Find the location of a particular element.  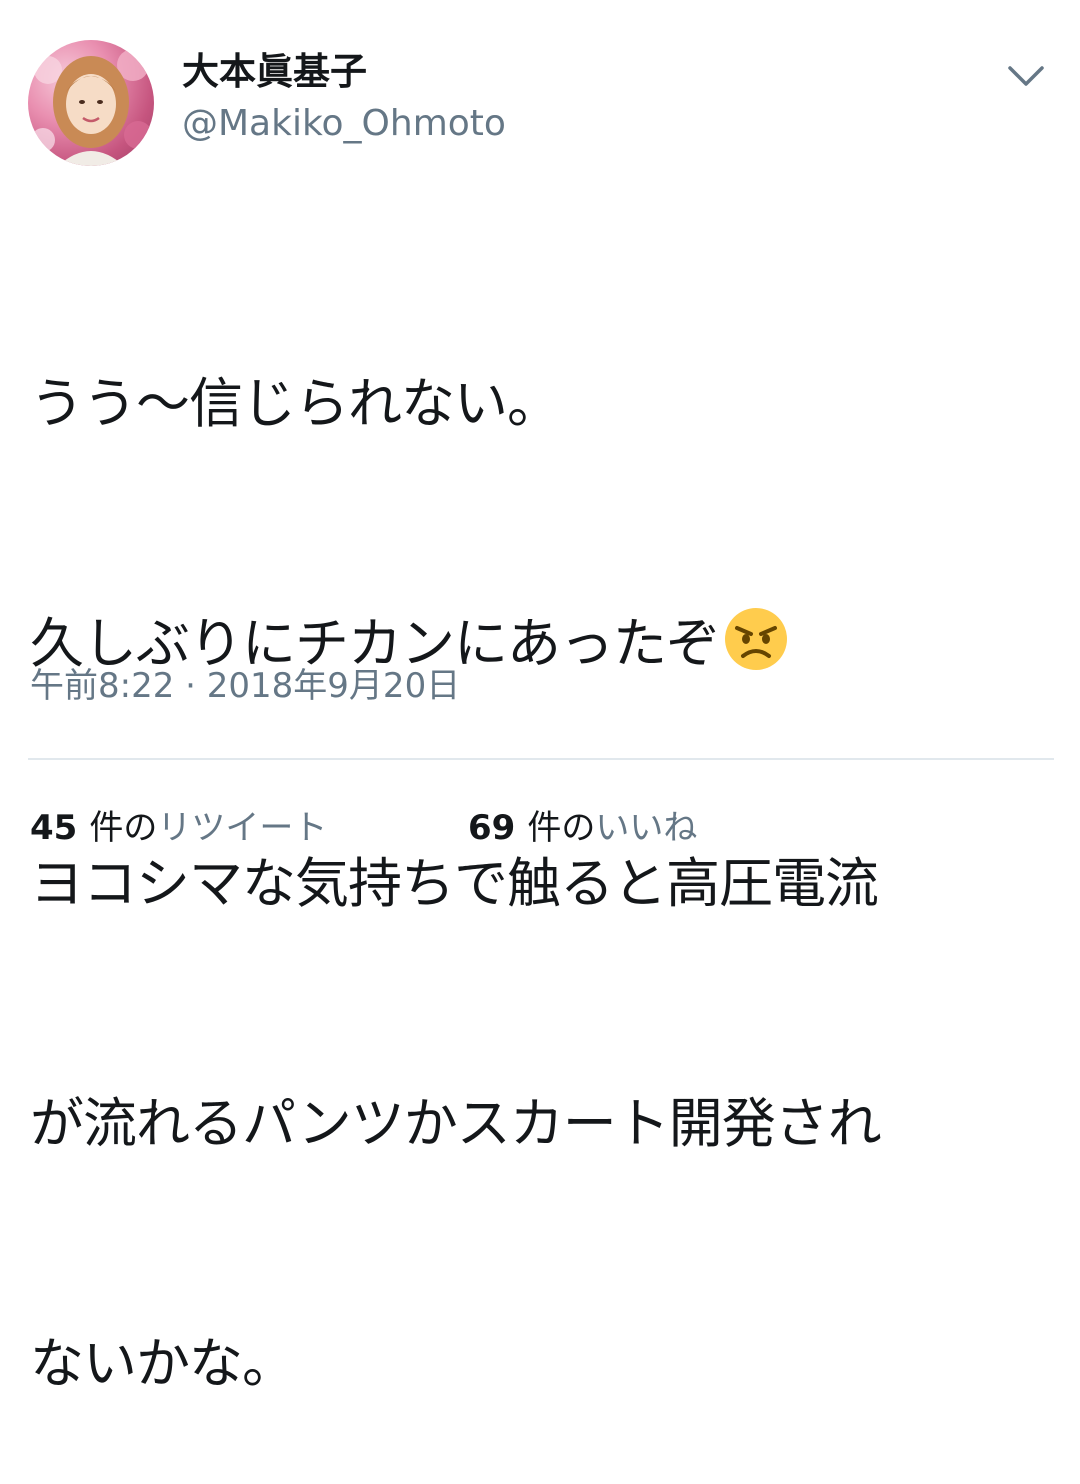

retweet-label: 件のリツイート is located at coordinates (208, 828).